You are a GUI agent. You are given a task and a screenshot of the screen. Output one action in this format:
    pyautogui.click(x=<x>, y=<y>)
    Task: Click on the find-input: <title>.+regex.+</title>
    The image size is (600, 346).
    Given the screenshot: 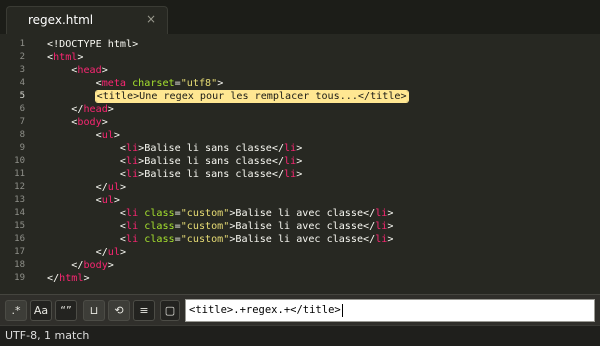 What is the action you would take?
    pyautogui.click(x=390, y=310)
    